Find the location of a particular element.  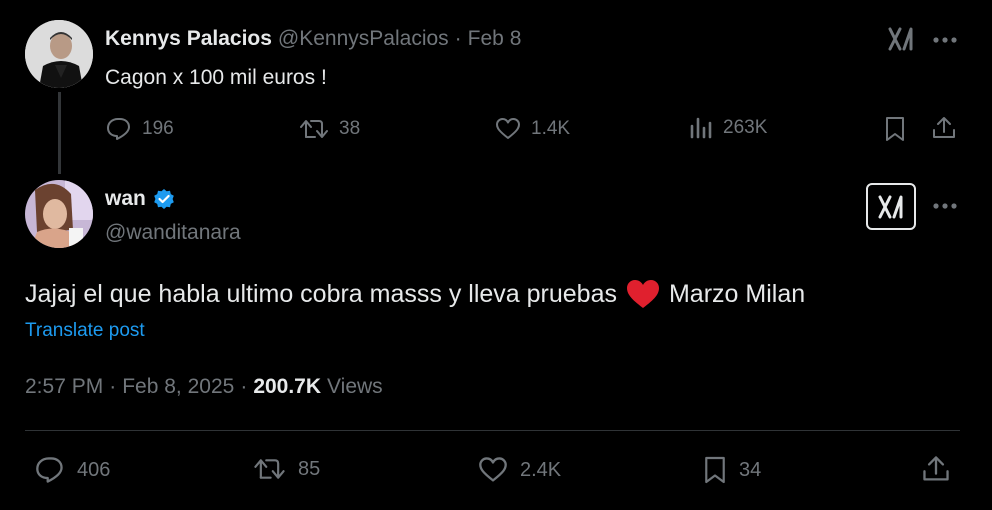

parent-date: Feb 8 is located at coordinates (495, 39).